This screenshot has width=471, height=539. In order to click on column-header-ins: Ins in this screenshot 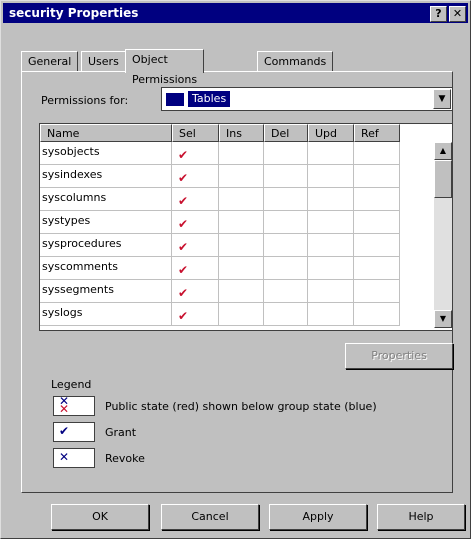, I will do `click(241, 133)`.